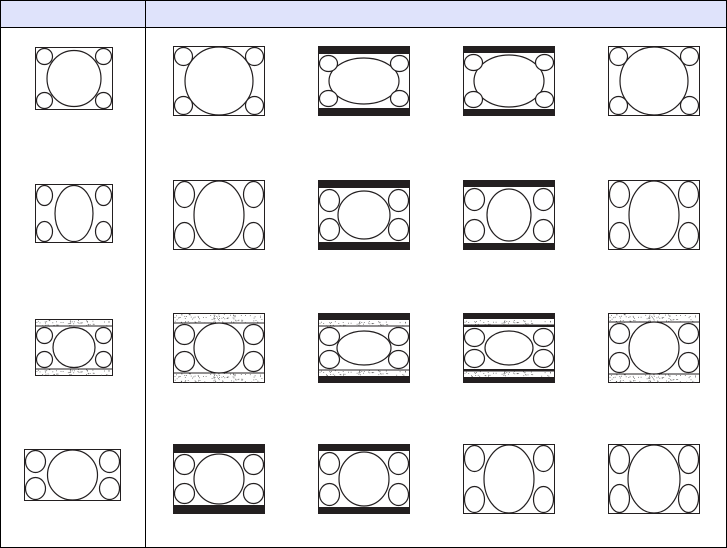  Describe the element at coordinates (74, 347) in the screenshot. I see `source-aspect-image` at that location.